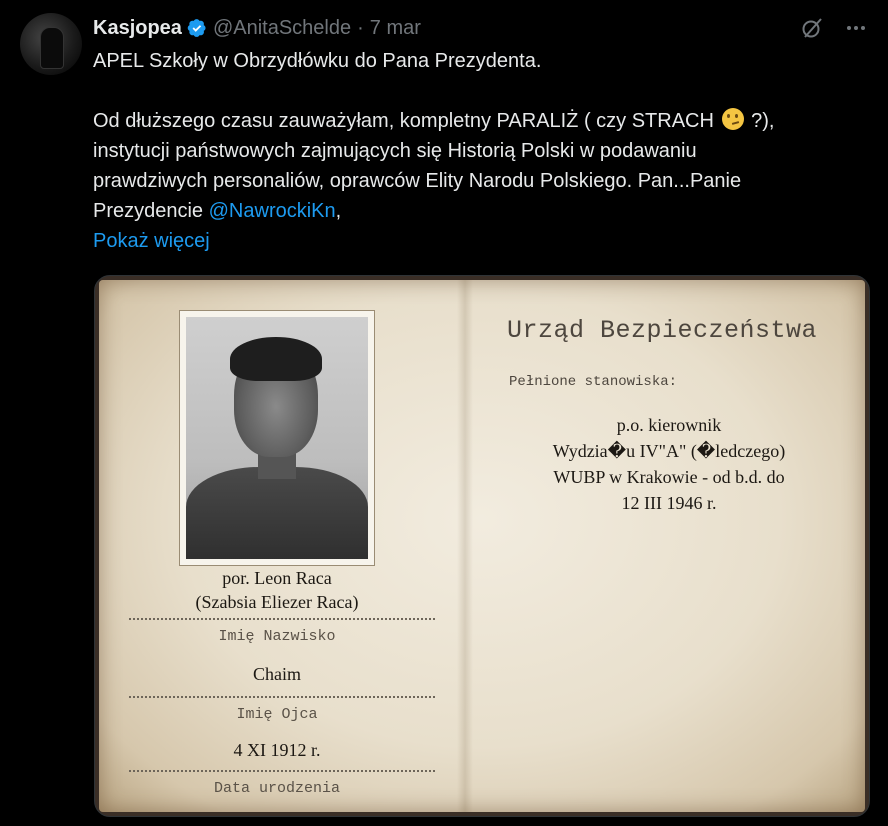  What do you see at coordinates (197, 28) in the screenshot?
I see `verified-badge-icon` at bounding box center [197, 28].